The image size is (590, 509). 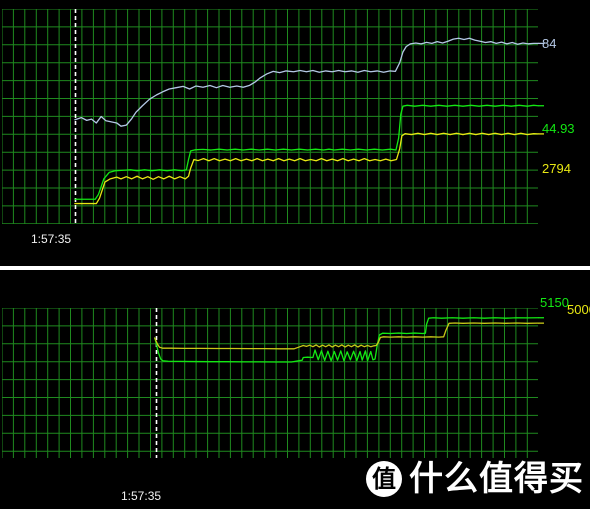 What do you see at coordinates (549, 43) in the screenshot?
I see `top-value-label-temperature: 84` at bounding box center [549, 43].